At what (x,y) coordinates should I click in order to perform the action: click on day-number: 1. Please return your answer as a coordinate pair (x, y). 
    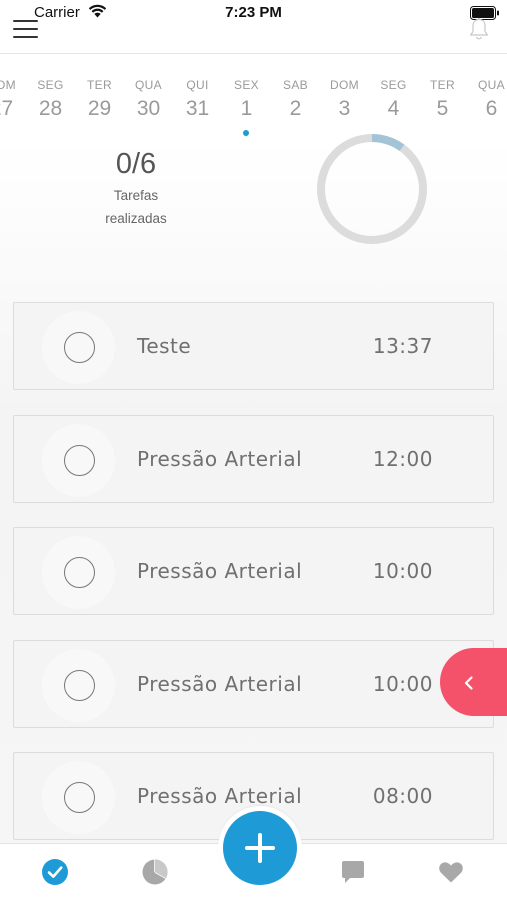
    Looking at the image, I should click on (246, 108).